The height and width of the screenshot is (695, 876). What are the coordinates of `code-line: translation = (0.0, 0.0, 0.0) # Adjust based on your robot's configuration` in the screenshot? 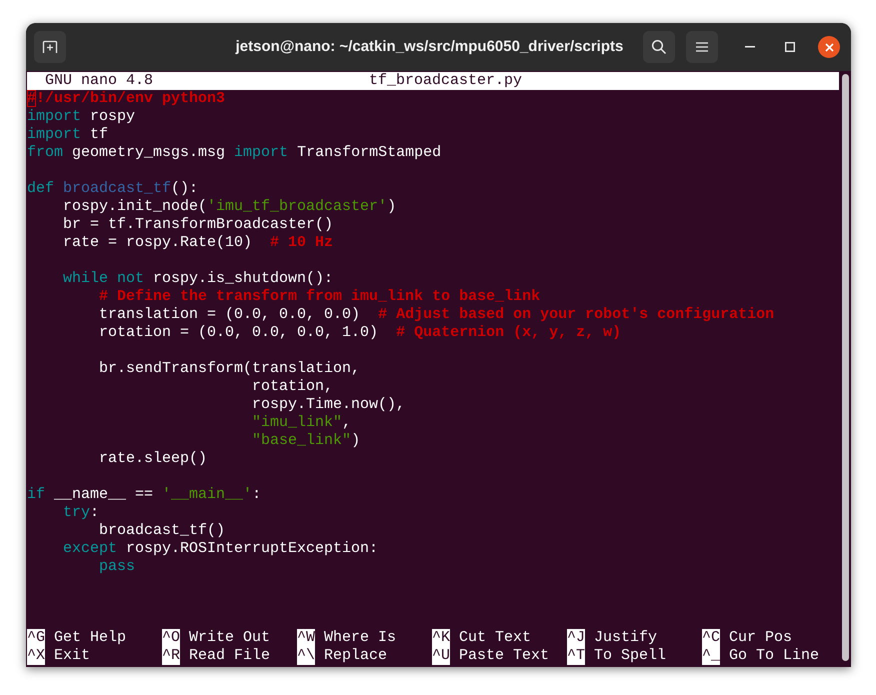 It's located at (436, 315).